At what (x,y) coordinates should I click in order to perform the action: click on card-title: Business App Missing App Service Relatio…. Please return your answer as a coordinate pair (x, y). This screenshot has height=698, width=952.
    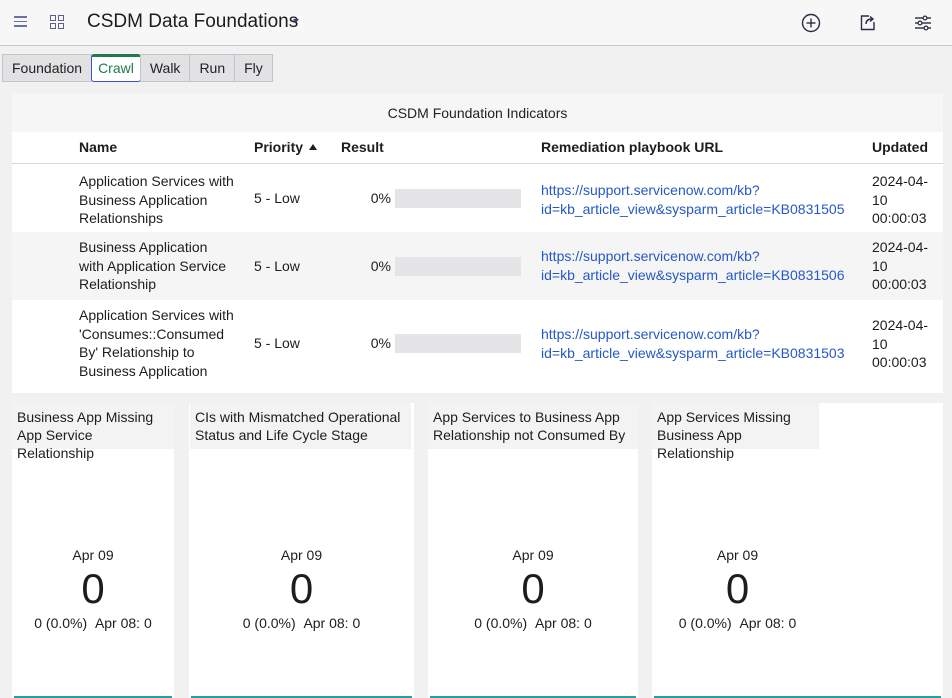
    Looking at the image, I should click on (93, 432).